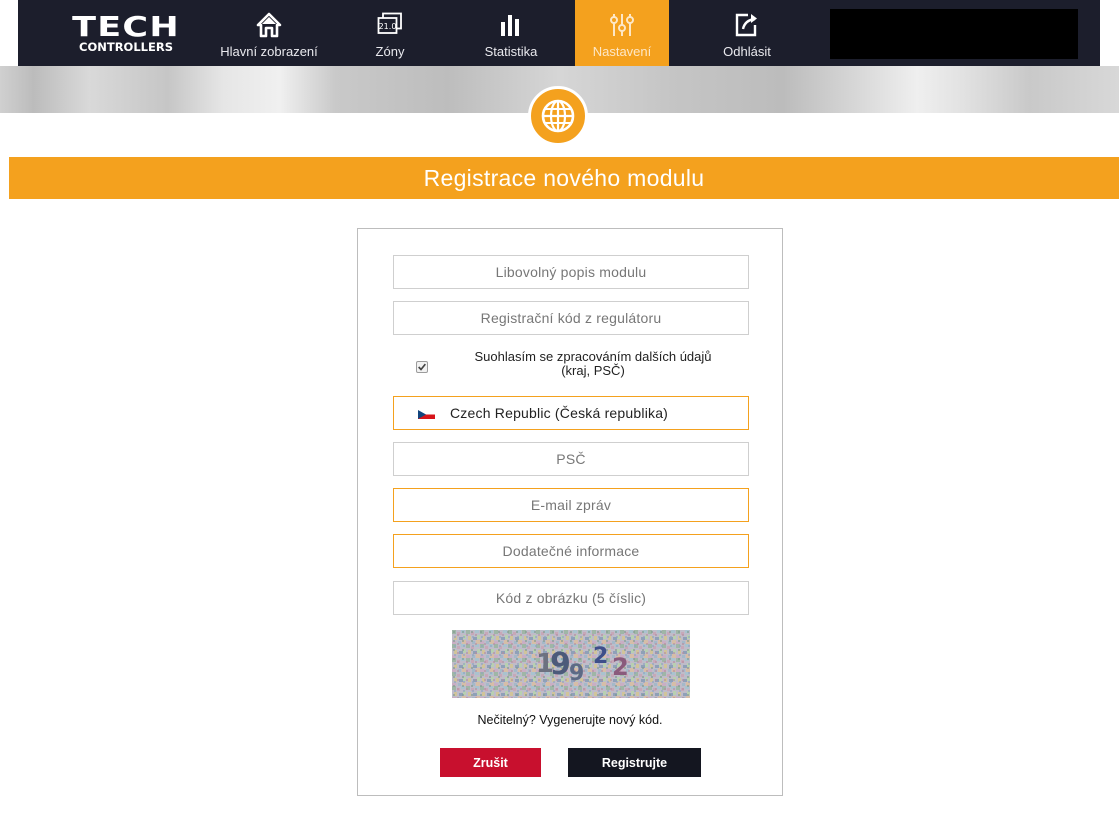 The width and height of the screenshot is (1119, 822). Describe the element at coordinates (510, 25) in the screenshot. I see `bar-chart-icon` at that location.